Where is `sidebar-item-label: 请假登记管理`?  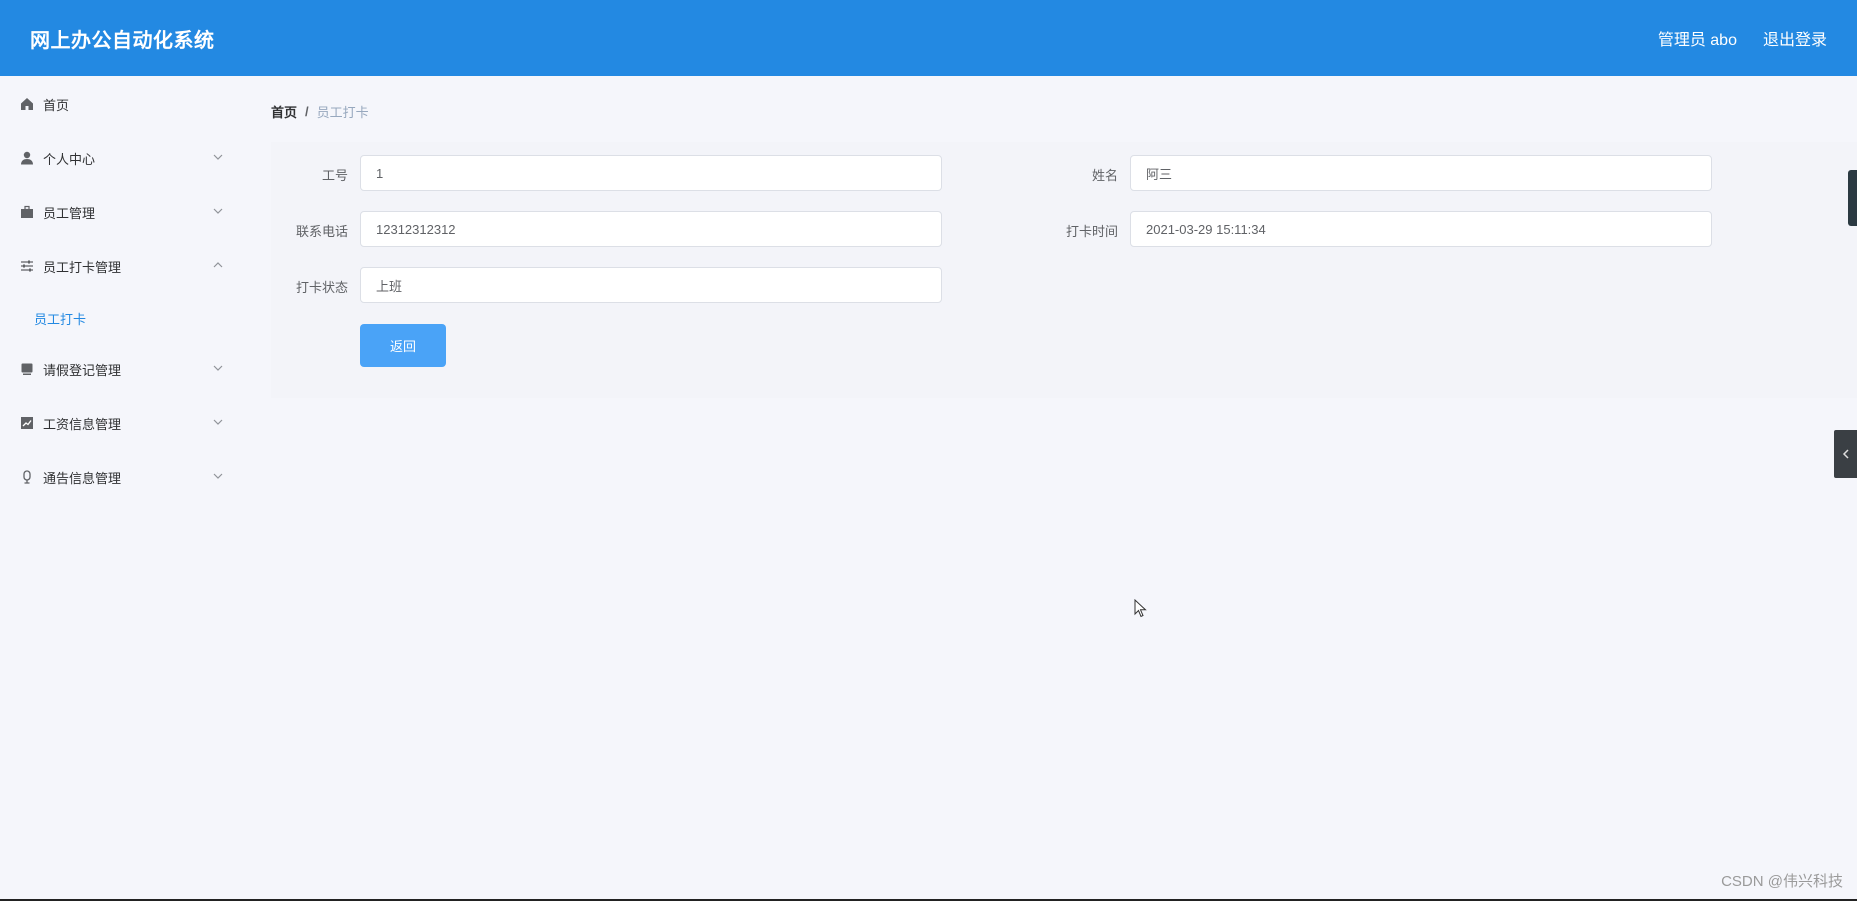 sidebar-item-label: 请假登记管理 is located at coordinates (82, 370).